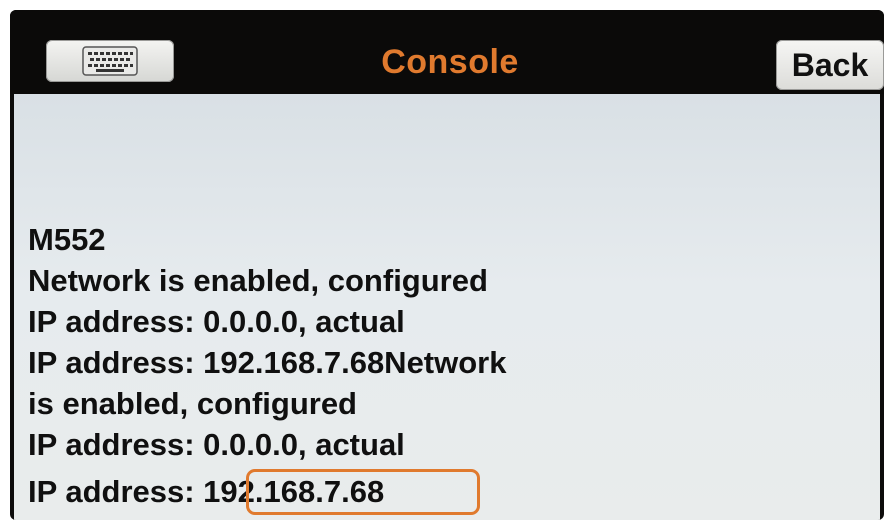  What do you see at coordinates (267, 362) in the screenshot?
I see `console-line: IP address: 192.168.7.68Network` at bounding box center [267, 362].